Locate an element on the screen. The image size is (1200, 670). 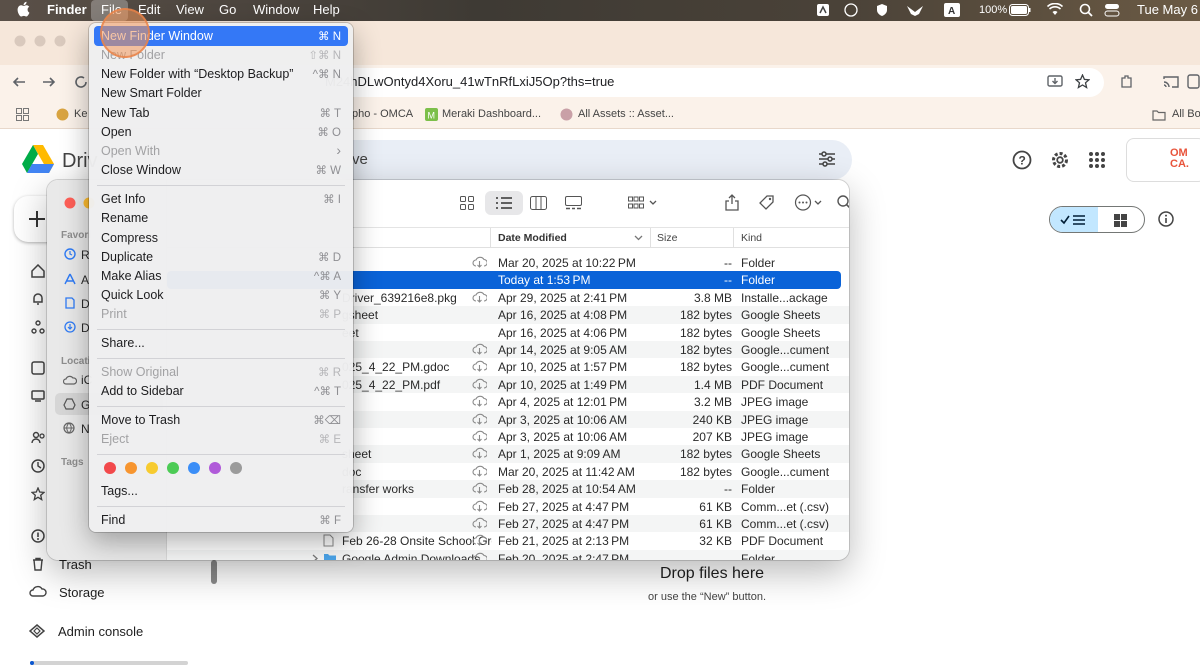
column-date-modified: Date Modified is located at coordinates (532, 238).